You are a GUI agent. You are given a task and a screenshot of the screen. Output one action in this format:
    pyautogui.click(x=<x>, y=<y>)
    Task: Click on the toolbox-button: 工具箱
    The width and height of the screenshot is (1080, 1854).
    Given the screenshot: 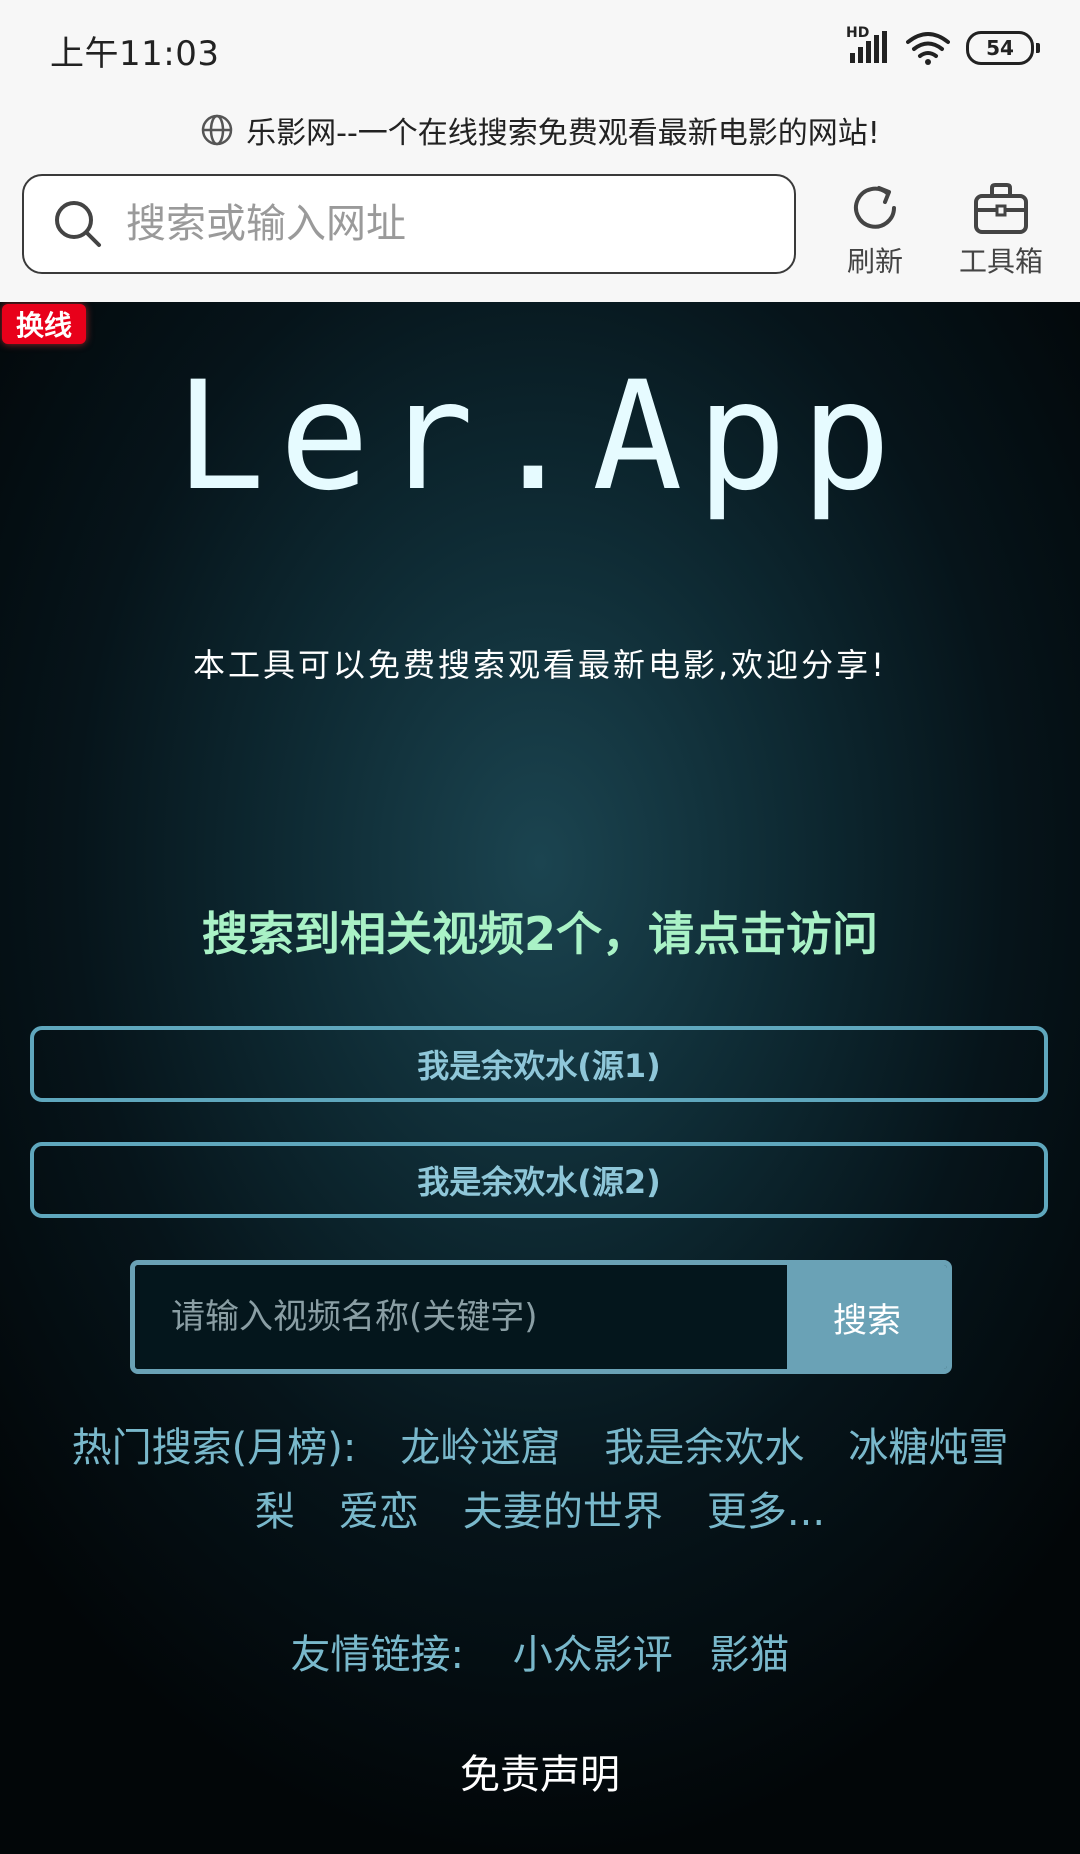 What is the action you would take?
    pyautogui.click(x=1001, y=229)
    